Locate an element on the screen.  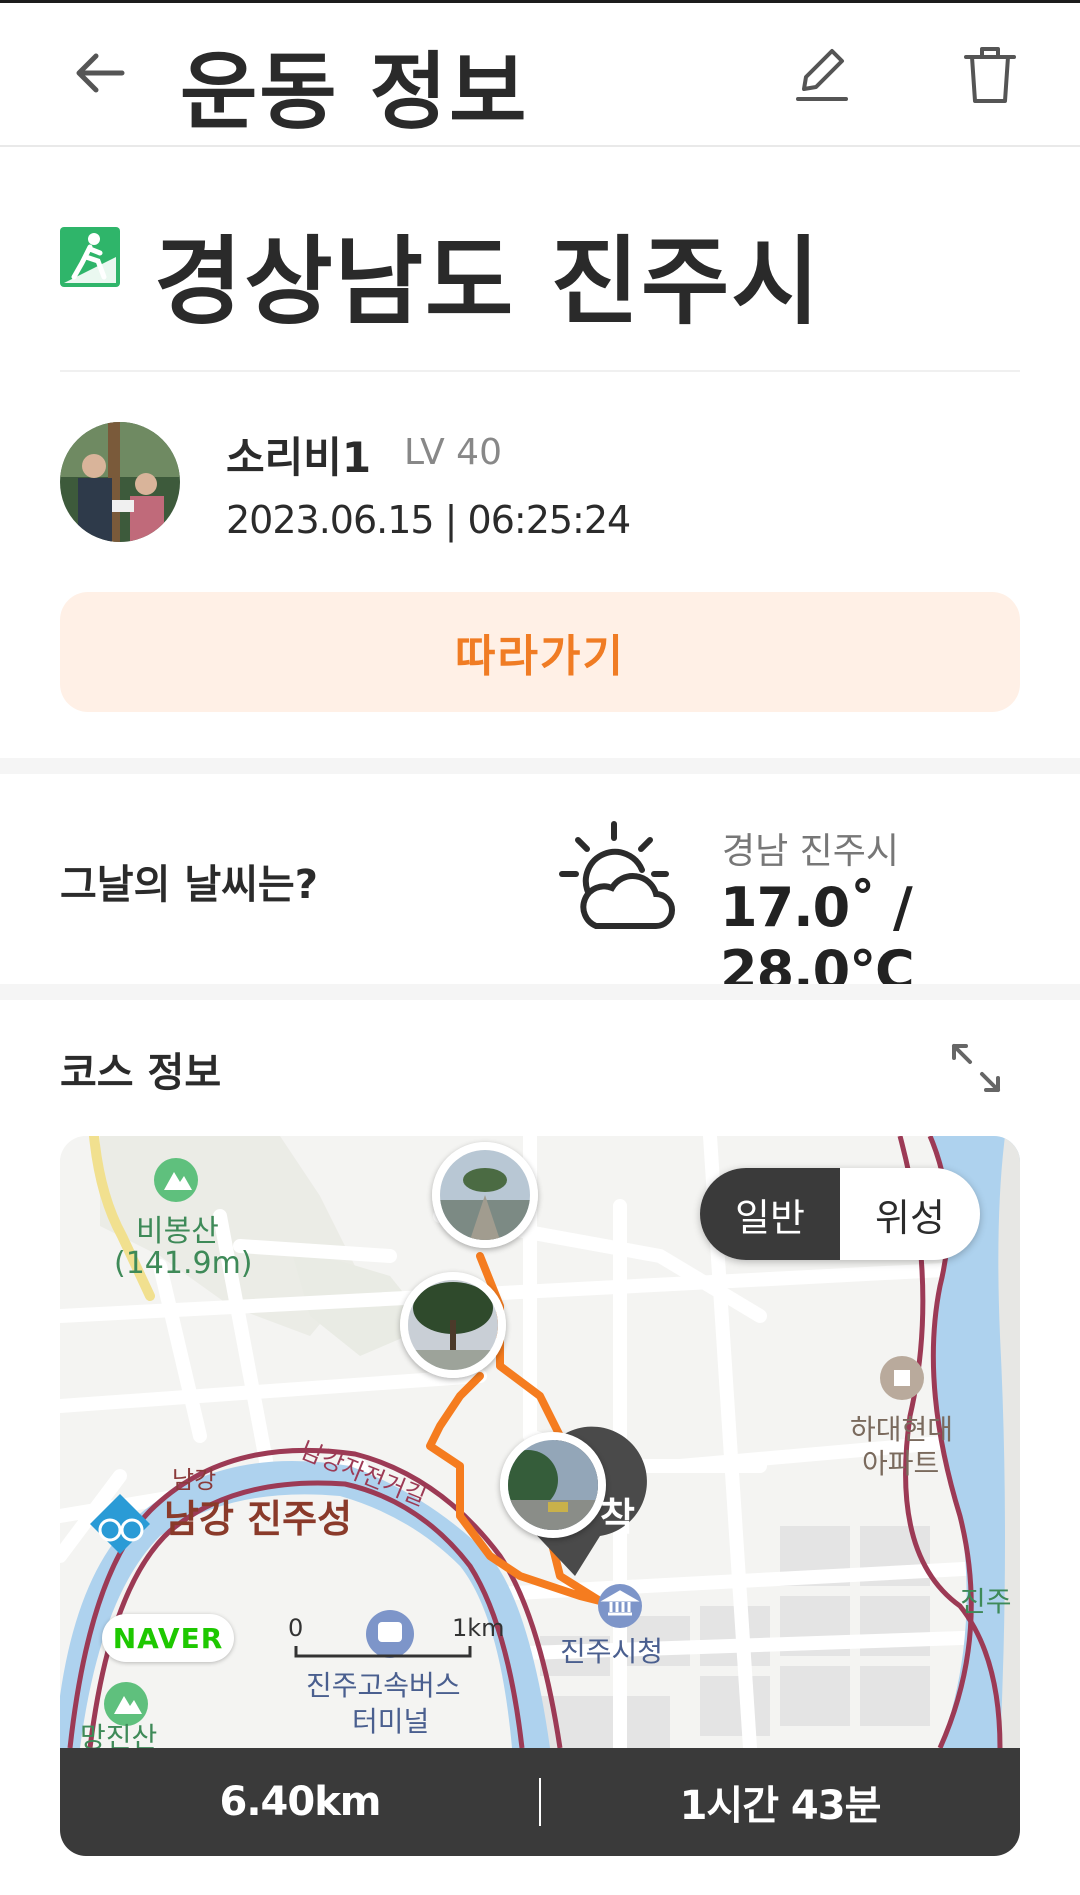
map-label-mountain-2: 망진산 is located at coordinates (119, 1734).